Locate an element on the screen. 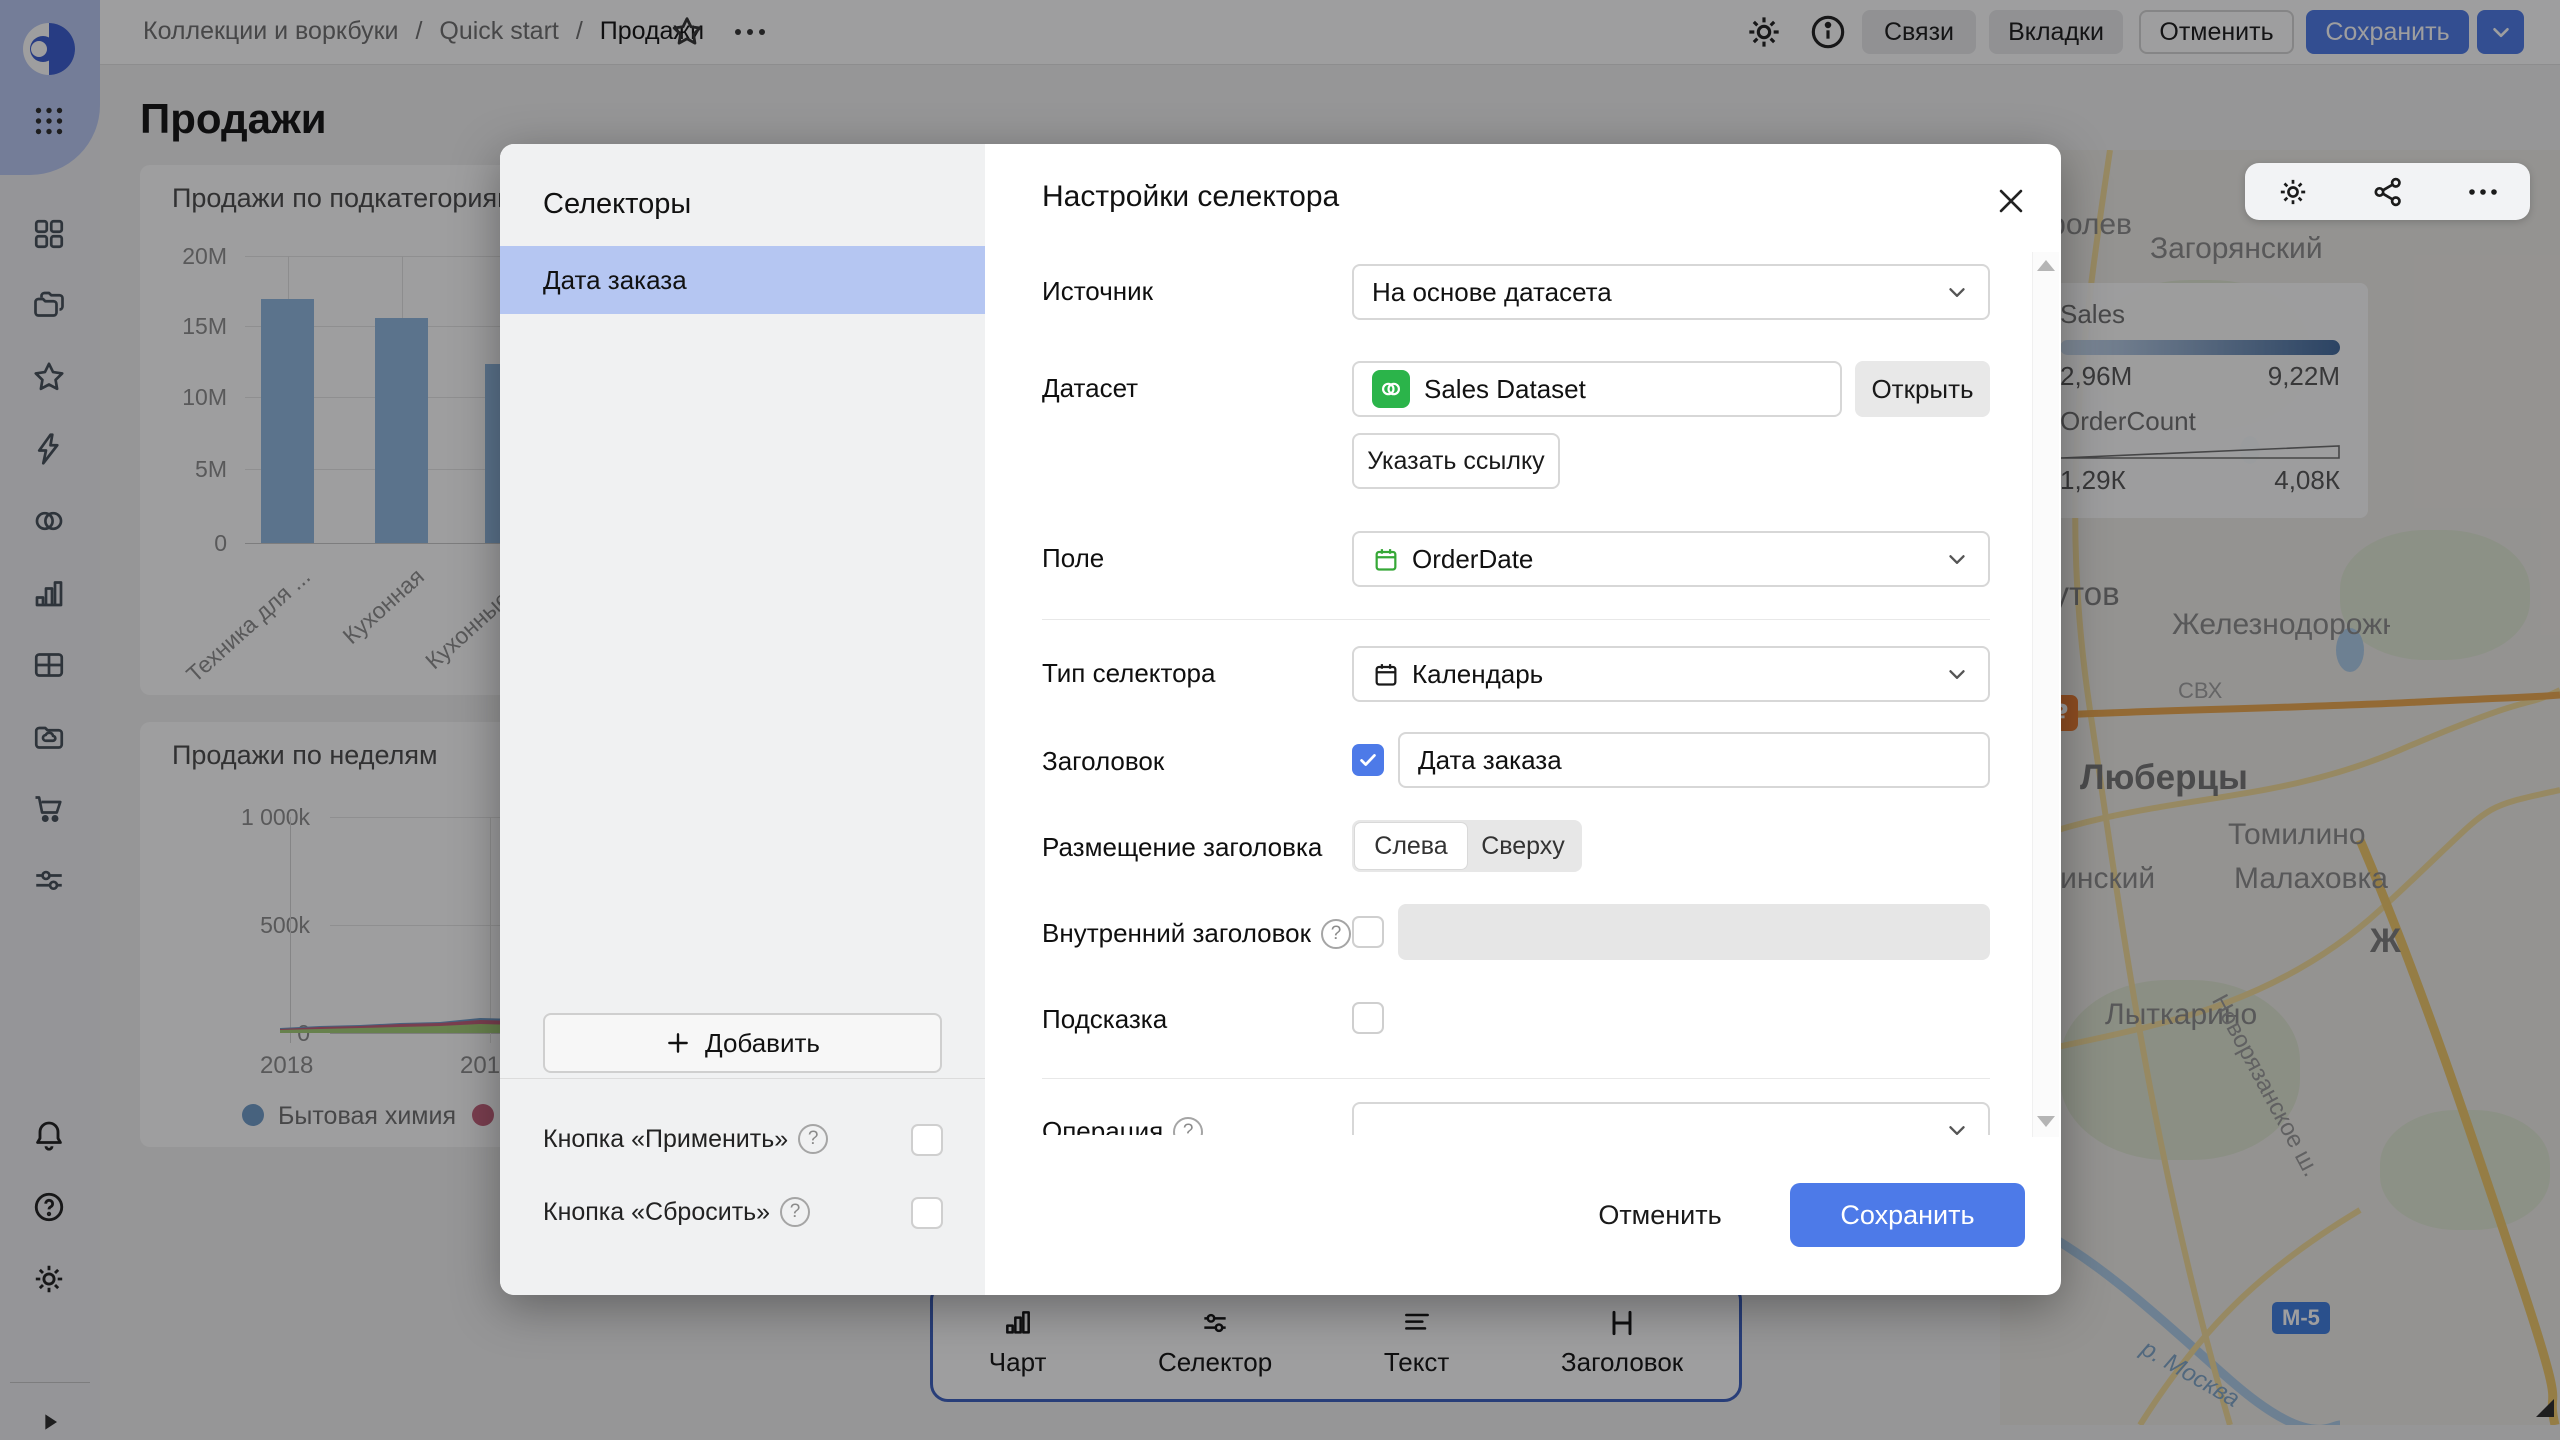 Image resolution: width=2560 pixels, height=1440 pixels. open-dataset-button: Открыть is located at coordinates (1922, 389).